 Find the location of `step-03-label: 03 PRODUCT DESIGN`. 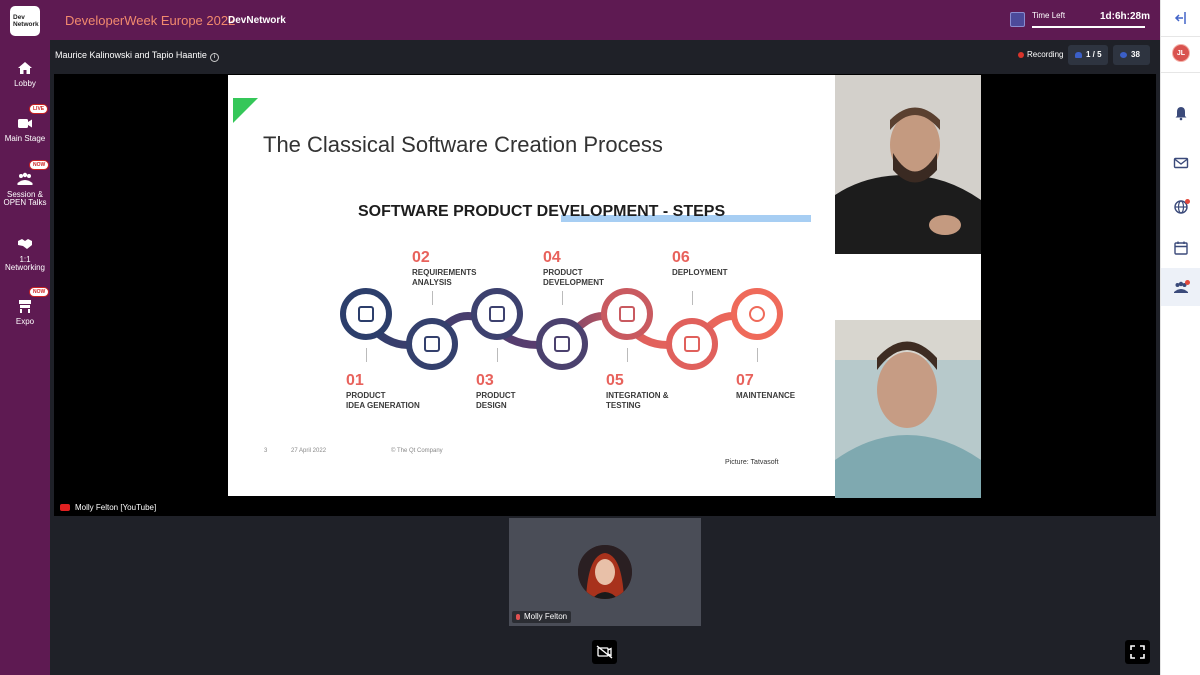

step-03-label: 03 PRODUCT DESIGN is located at coordinates (496, 392).